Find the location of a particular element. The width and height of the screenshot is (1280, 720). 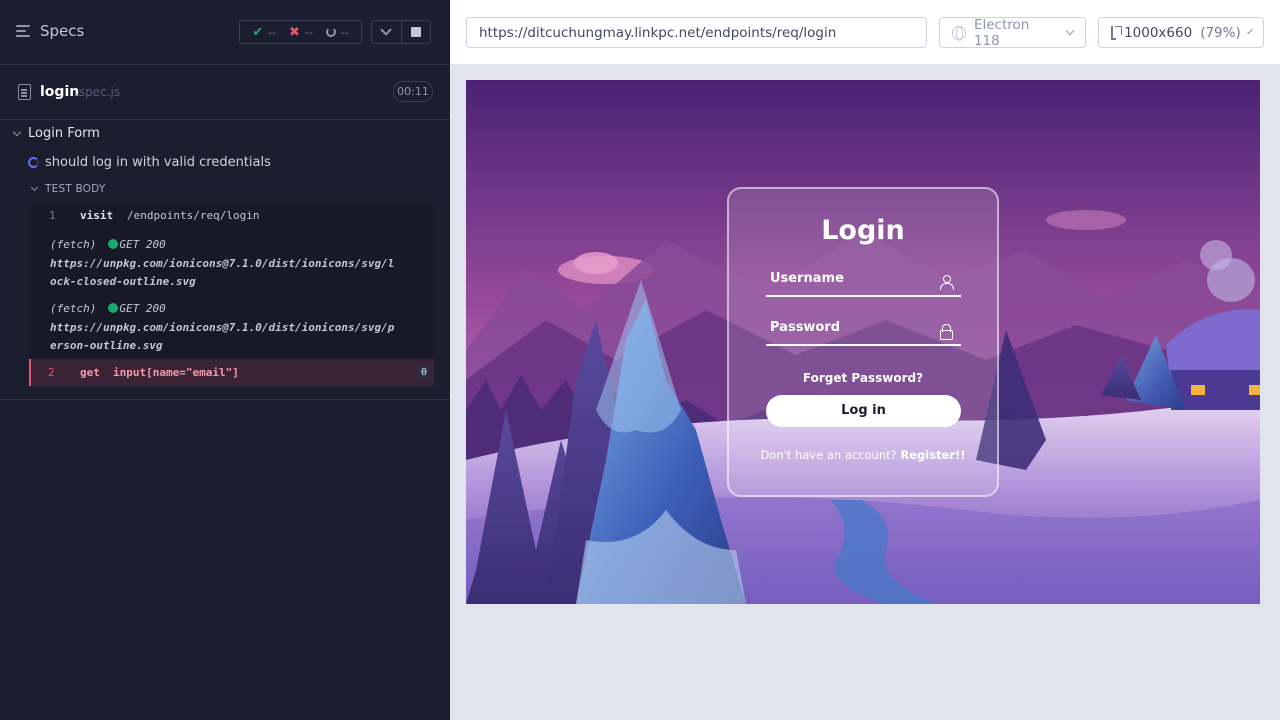

pending-count: -- is located at coordinates (344, 32).